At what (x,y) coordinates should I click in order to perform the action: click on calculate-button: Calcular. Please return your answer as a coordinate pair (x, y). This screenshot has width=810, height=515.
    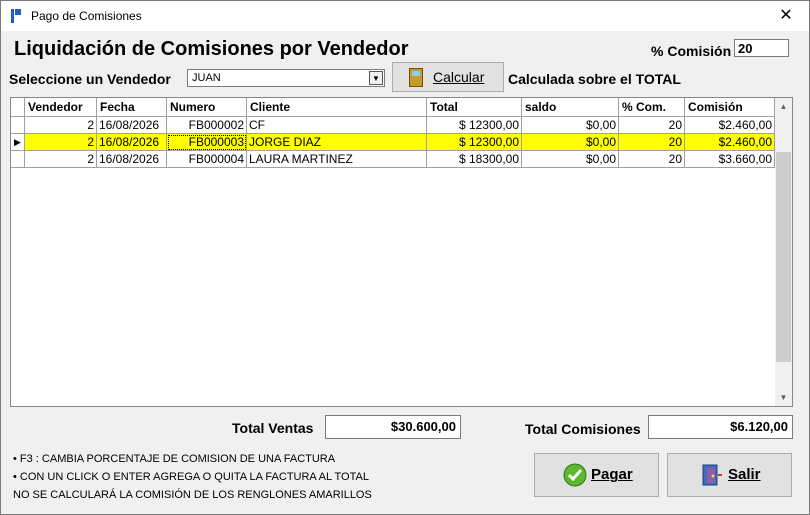
    Looking at the image, I should click on (448, 77).